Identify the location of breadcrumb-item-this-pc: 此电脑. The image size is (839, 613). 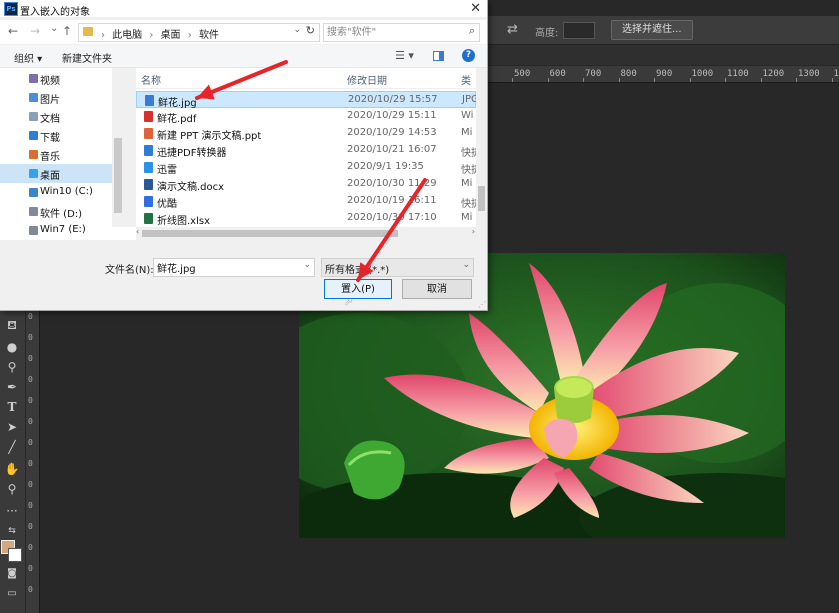
(127, 35).